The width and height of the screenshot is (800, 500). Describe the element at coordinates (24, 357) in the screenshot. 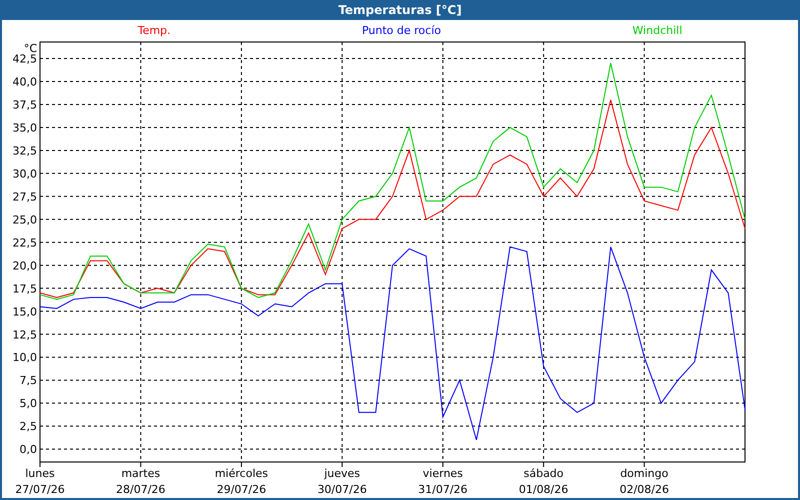

I see `y-tick-label: 10,0` at that location.